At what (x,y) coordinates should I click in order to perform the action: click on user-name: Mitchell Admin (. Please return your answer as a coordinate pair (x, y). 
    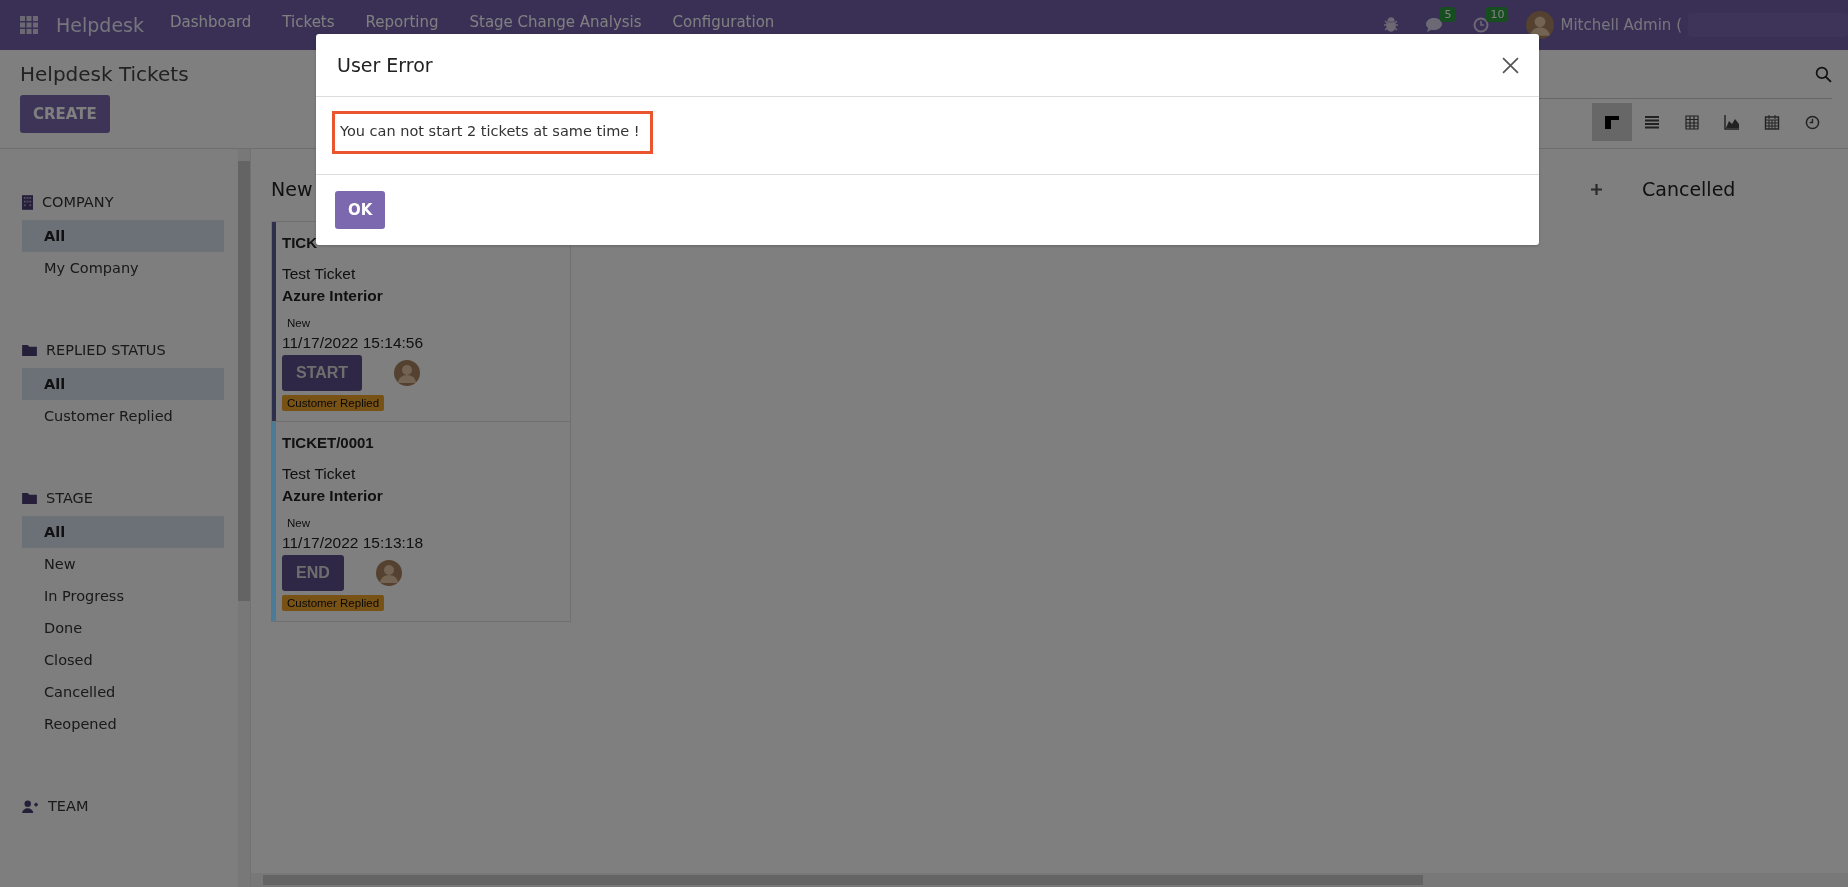
    Looking at the image, I should click on (1621, 25).